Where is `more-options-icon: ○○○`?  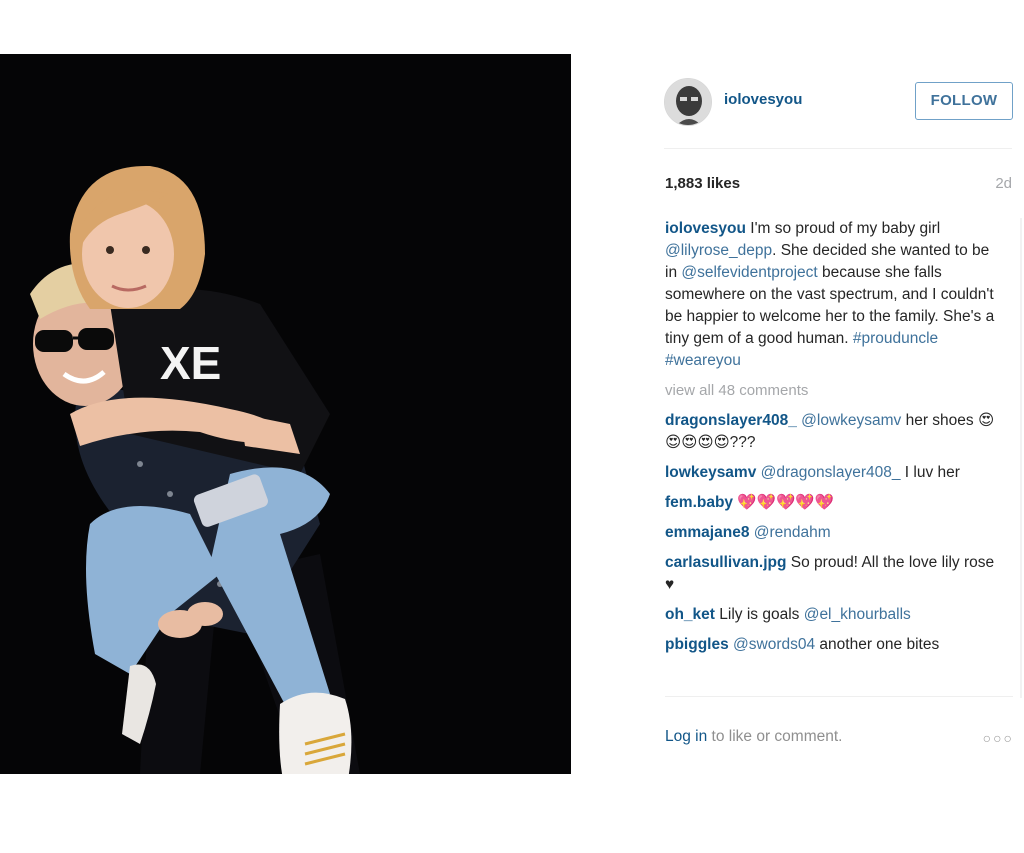
more-options-icon: ○○○ is located at coordinates (998, 738).